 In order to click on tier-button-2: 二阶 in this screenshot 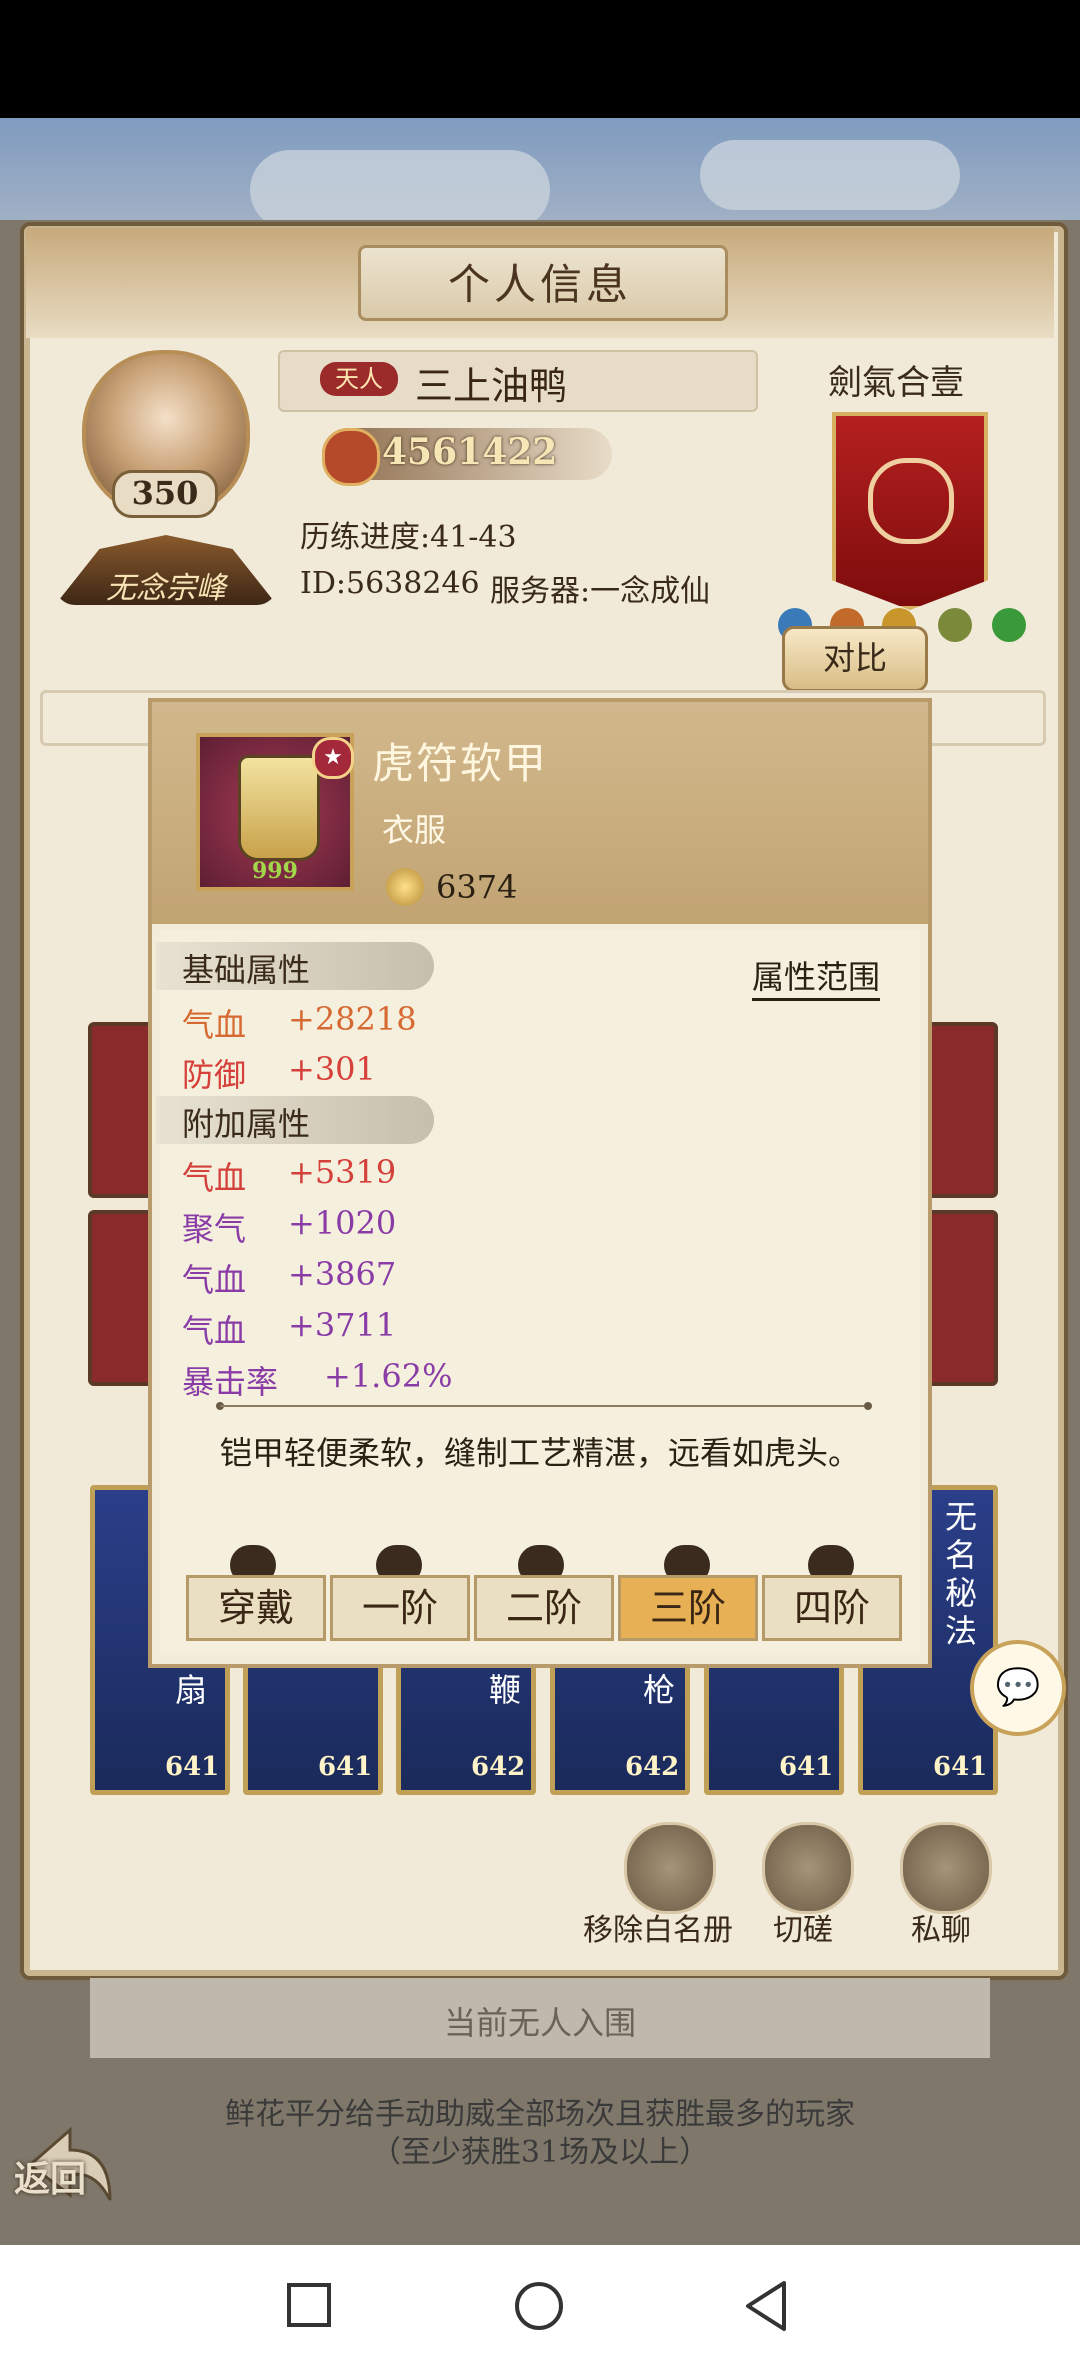, I will do `click(544, 1608)`.